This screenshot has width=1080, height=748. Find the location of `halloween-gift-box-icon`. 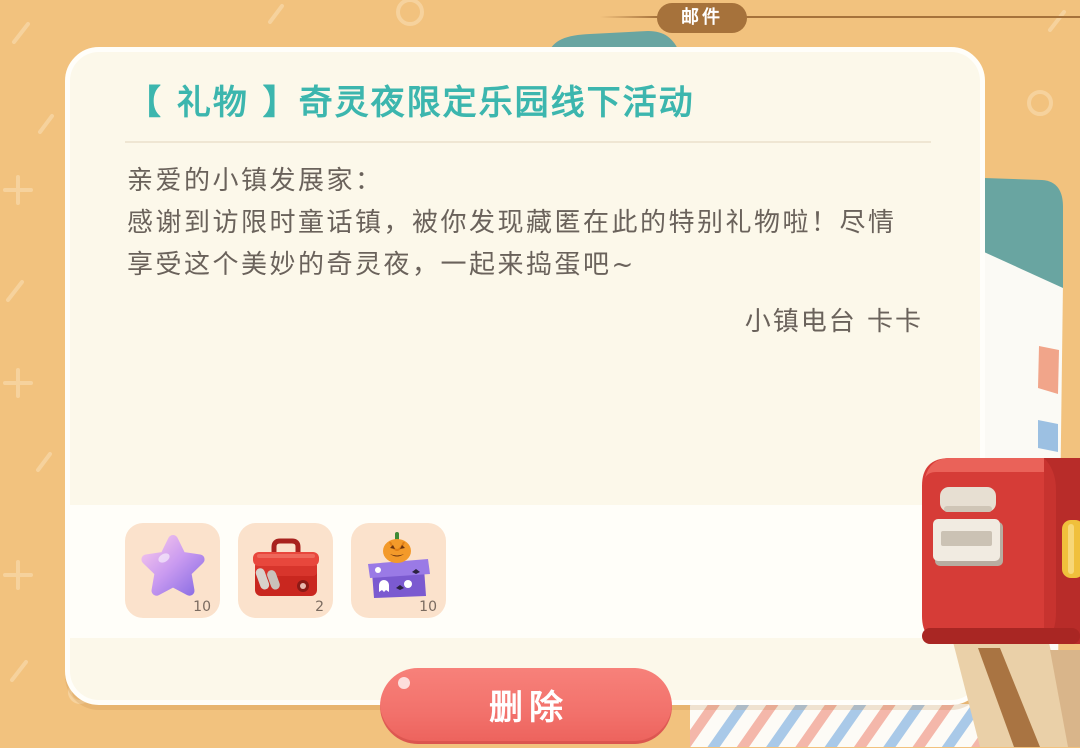

halloween-gift-box-icon is located at coordinates (399, 565).